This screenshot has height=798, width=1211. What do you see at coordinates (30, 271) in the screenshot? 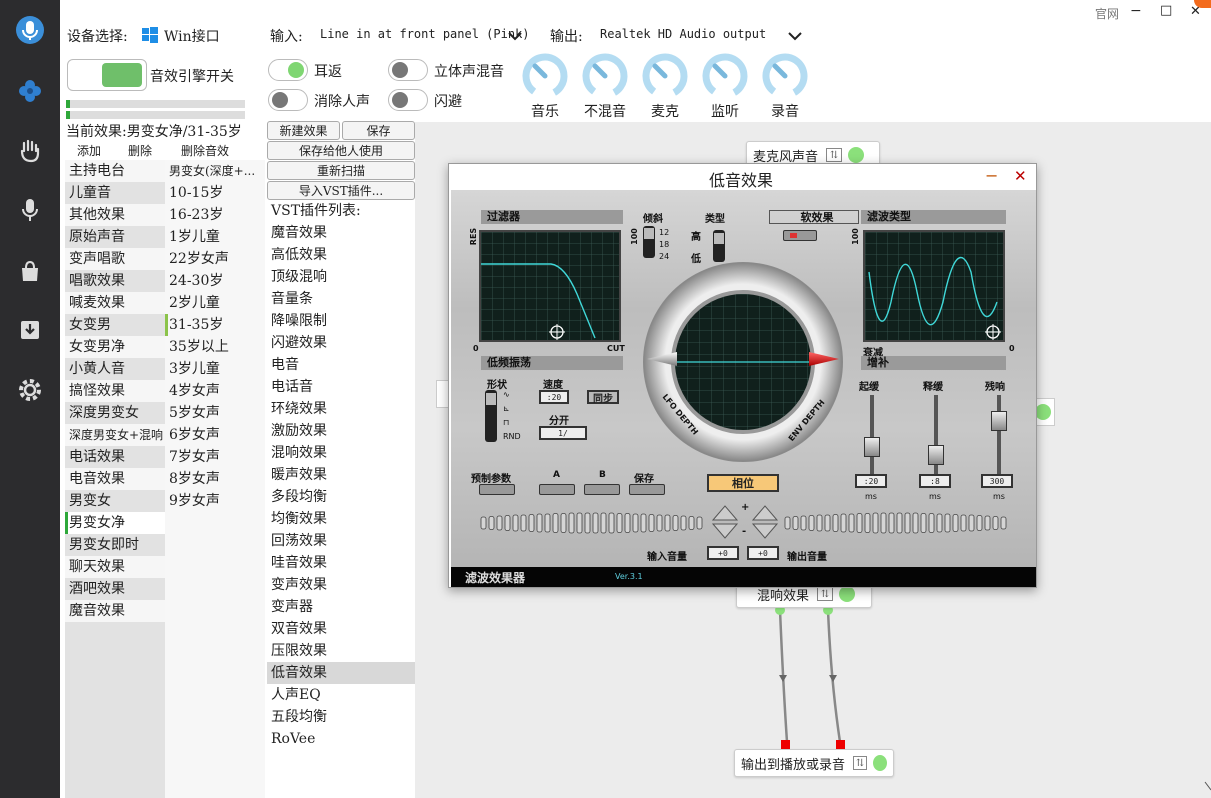
I see `shopping-bag-icon` at bounding box center [30, 271].